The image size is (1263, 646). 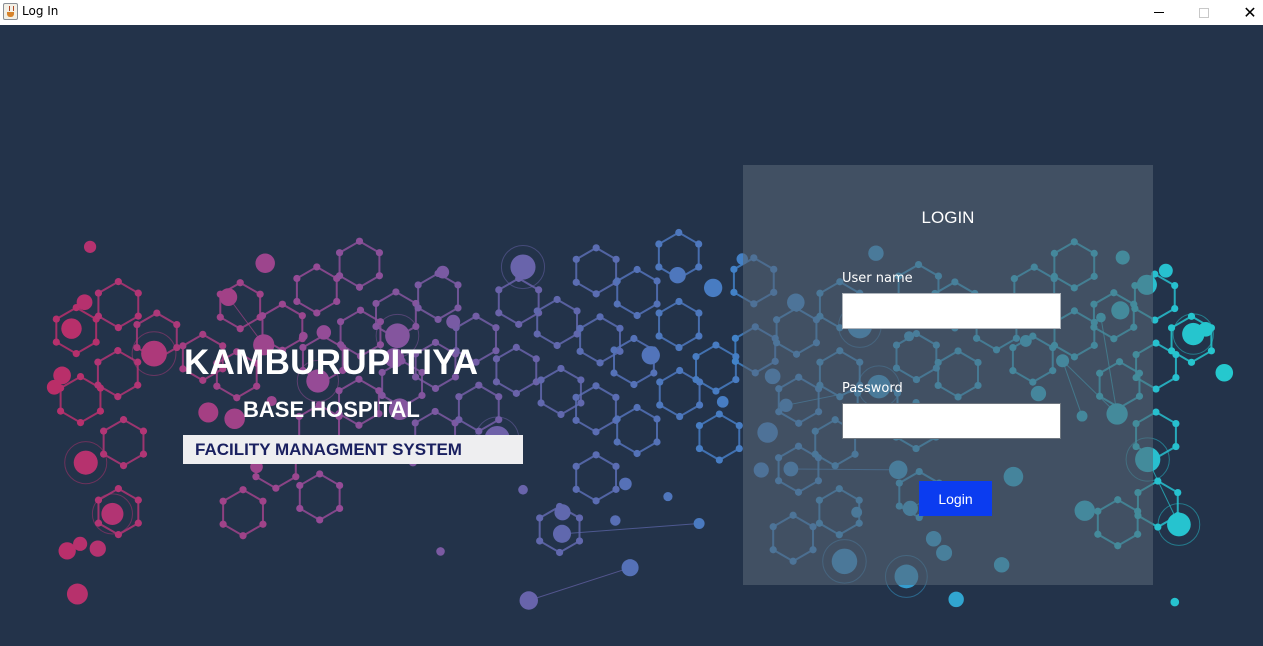 I want to click on maximize-icon, so click(x=1204, y=12).